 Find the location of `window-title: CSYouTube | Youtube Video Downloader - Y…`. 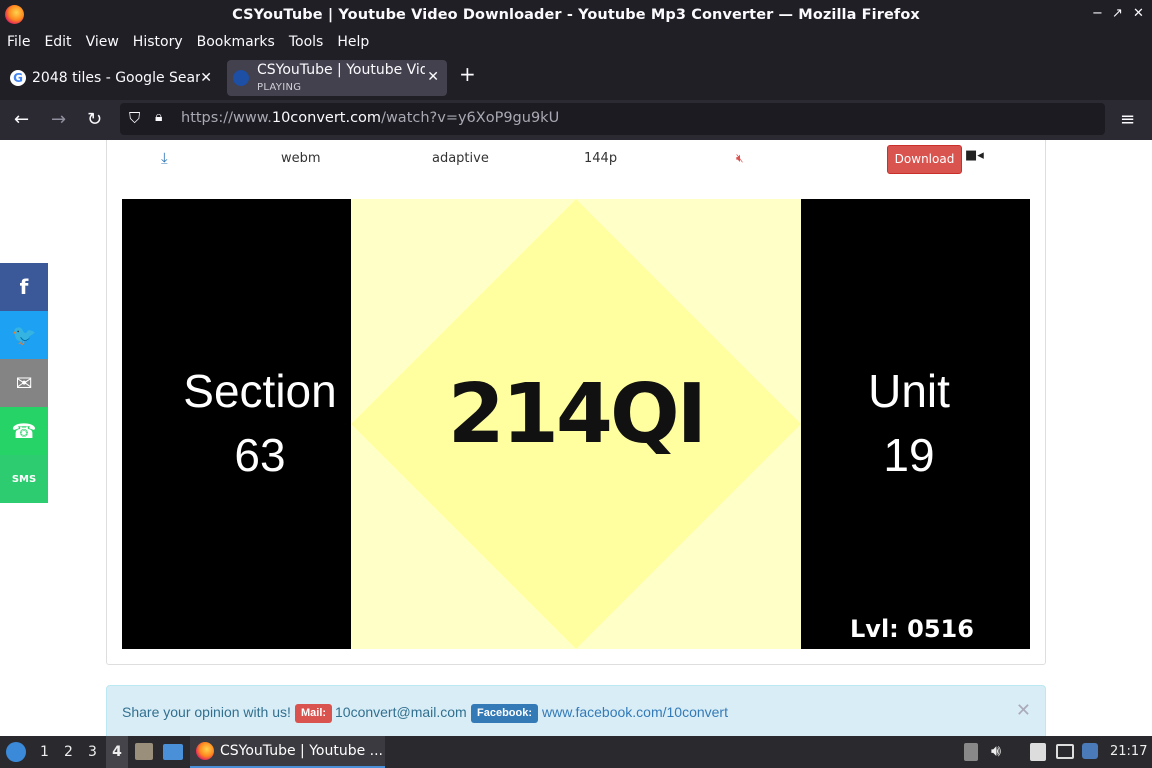

window-title: CSYouTube | Youtube Video Downloader - Y… is located at coordinates (576, 15).